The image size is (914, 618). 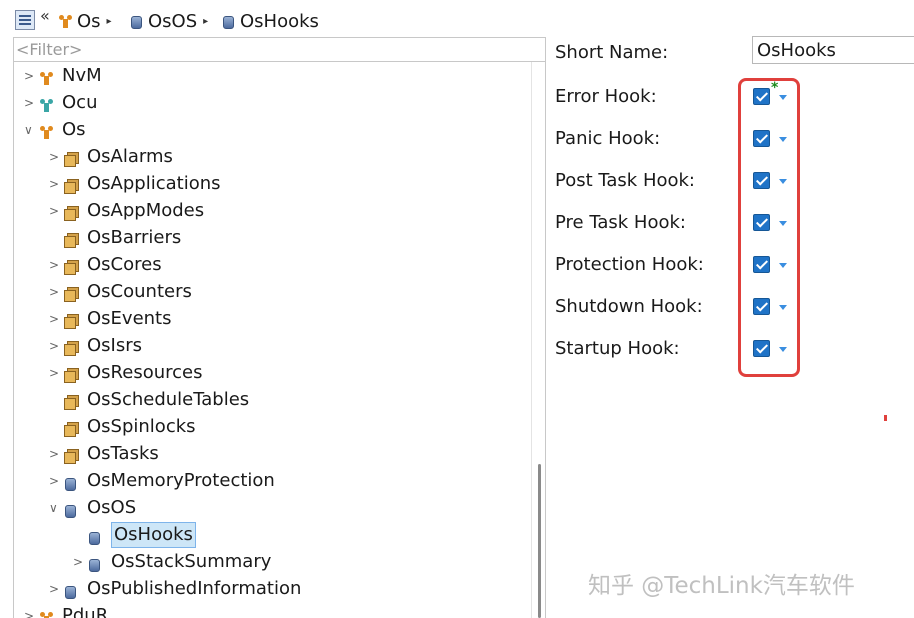 What do you see at coordinates (270, 21) in the screenshot?
I see `breadcrumb-item-oshooks: OsHooks` at bounding box center [270, 21].